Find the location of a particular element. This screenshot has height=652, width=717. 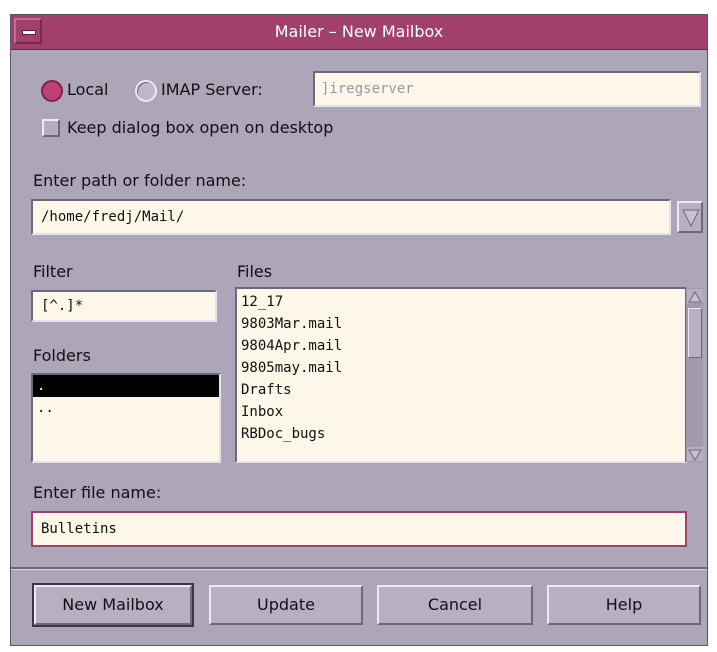

local-radio-label: Local is located at coordinates (87, 89).